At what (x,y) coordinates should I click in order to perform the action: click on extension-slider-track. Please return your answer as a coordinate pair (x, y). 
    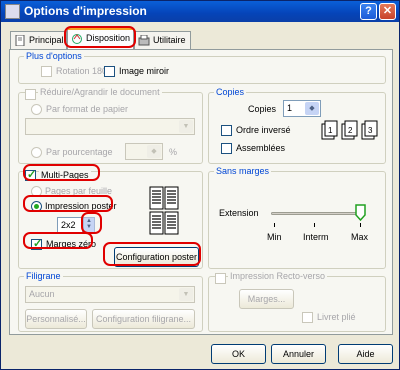
    Looking at the image, I should click on (316, 213).